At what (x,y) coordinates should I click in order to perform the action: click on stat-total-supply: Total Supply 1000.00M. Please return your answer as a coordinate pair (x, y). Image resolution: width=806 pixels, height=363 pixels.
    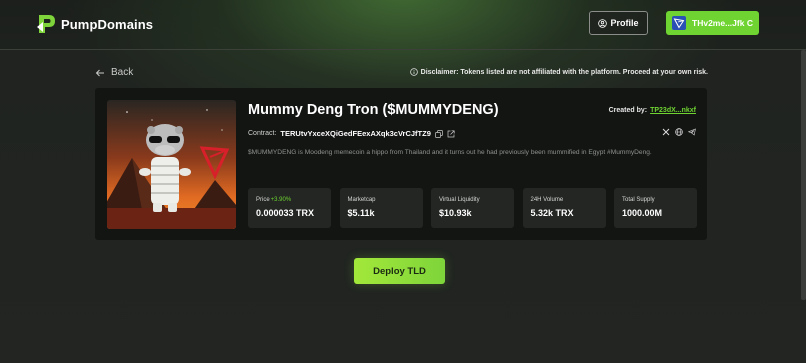
    Looking at the image, I should click on (655, 208).